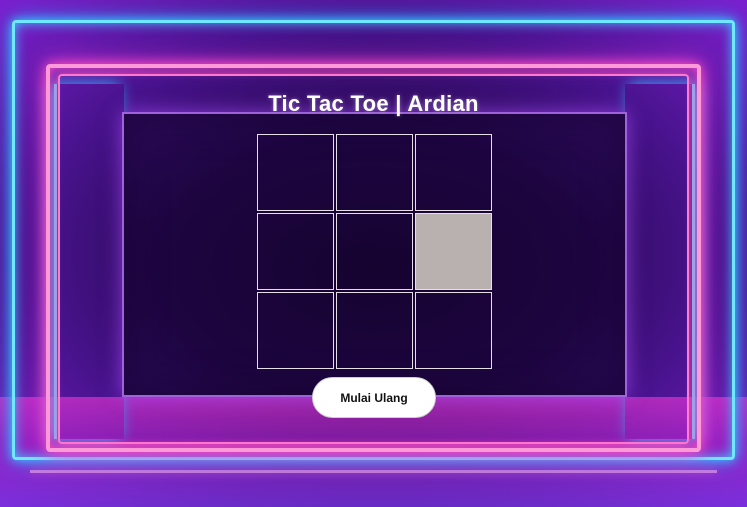 The image size is (747, 507). Describe the element at coordinates (89, 261) in the screenshot. I see `neon-side-left` at that location.